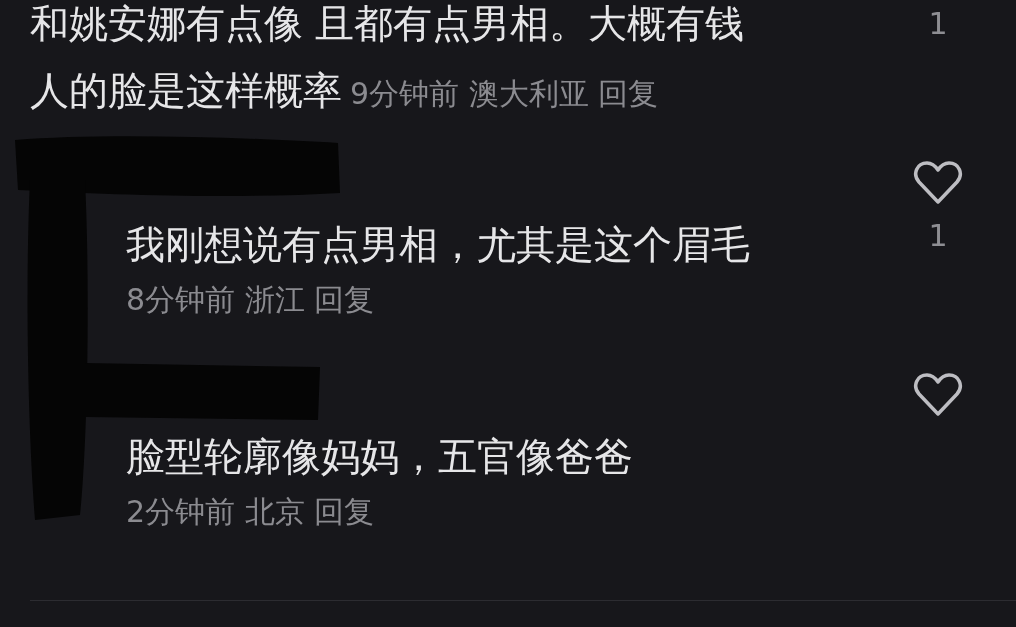 The width and height of the screenshot is (1016, 627). I want to click on comment-text: 人的脸是这样概率, so click(186, 91).